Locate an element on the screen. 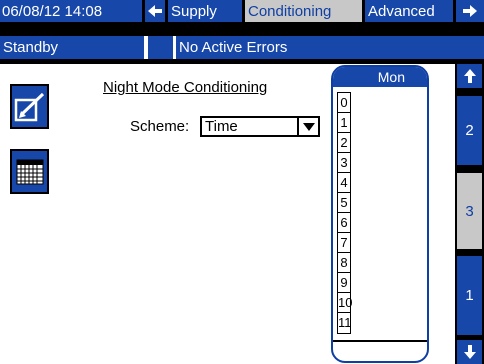  page-up-button is located at coordinates (469, 76).